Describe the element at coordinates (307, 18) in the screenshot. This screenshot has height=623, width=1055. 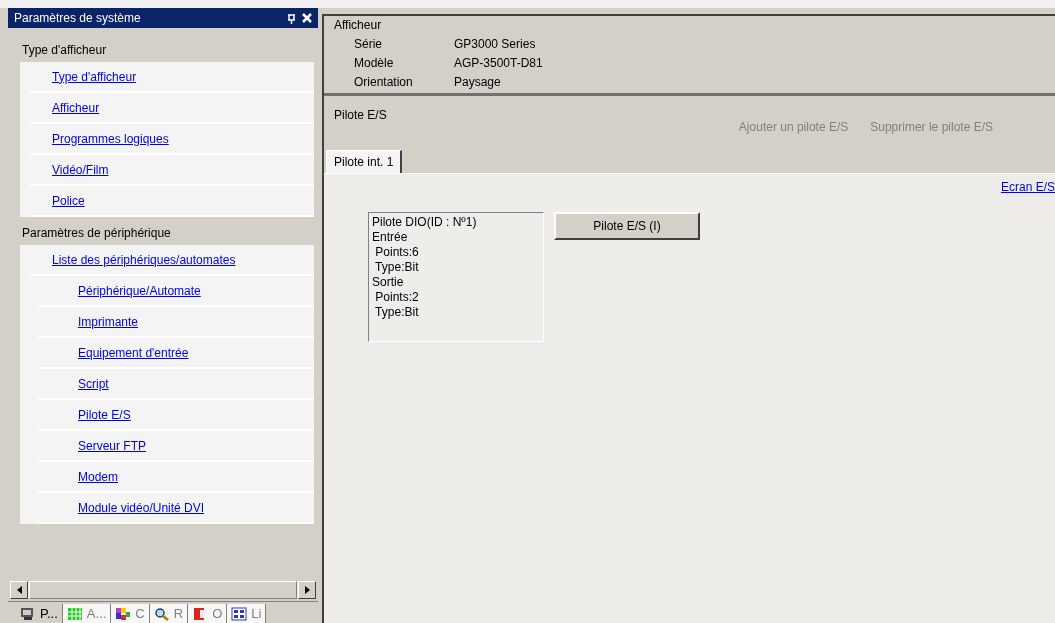
I see `close-icon` at that location.